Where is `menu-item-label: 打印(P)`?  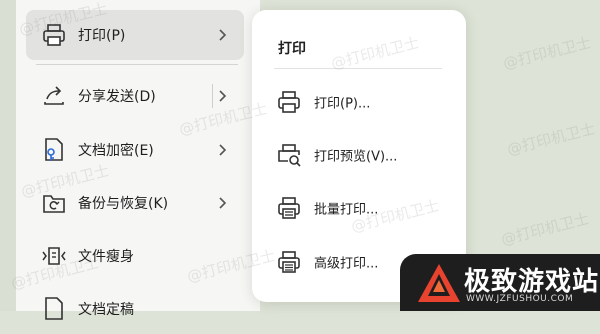
menu-item-label: 打印(P) is located at coordinates (102, 36).